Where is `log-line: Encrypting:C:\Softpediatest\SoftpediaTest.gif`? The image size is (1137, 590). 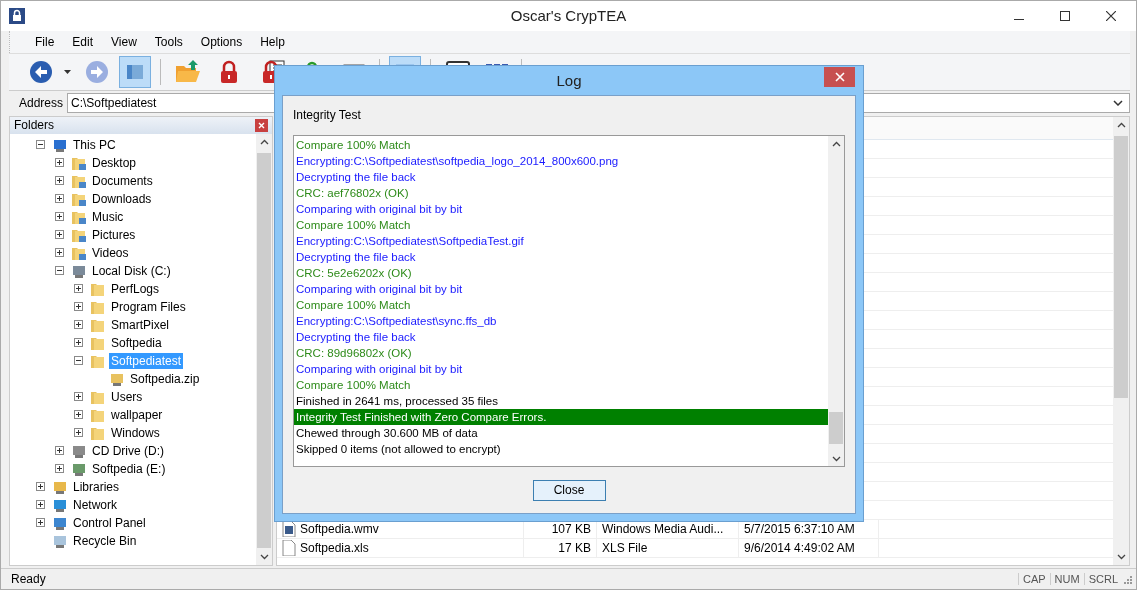
log-line: Encrypting:C:\Softpediatest\SoftpediaTest.gif is located at coordinates (410, 241).